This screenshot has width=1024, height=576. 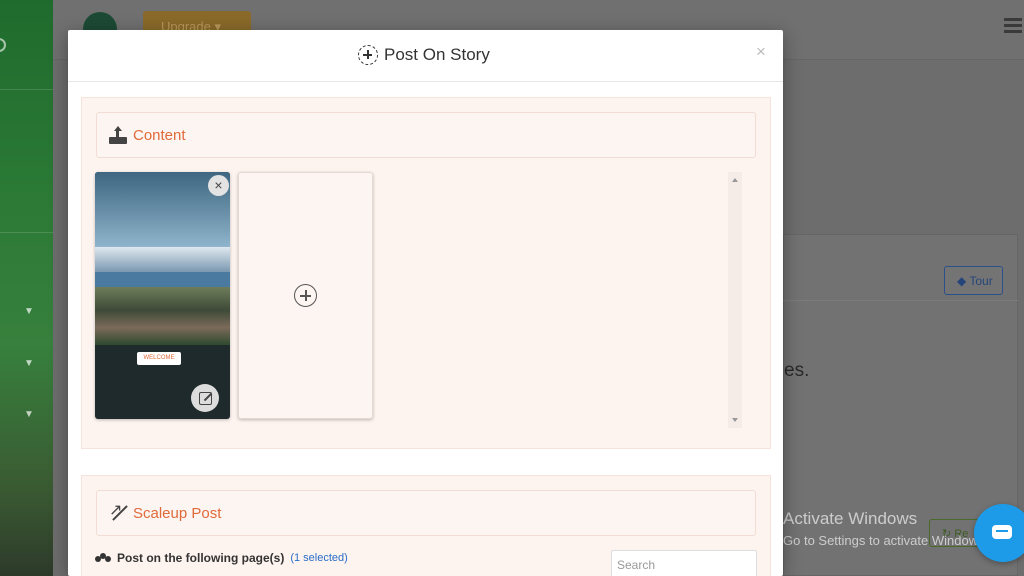 I want to click on story-media-card: WELCOME ×, so click(x=162, y=295).